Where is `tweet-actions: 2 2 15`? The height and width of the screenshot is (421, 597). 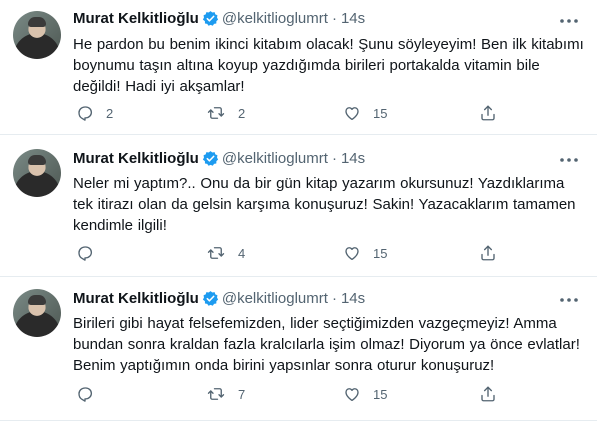 tweet-actions: 2 2 15 is located at coordinates (288, 115).